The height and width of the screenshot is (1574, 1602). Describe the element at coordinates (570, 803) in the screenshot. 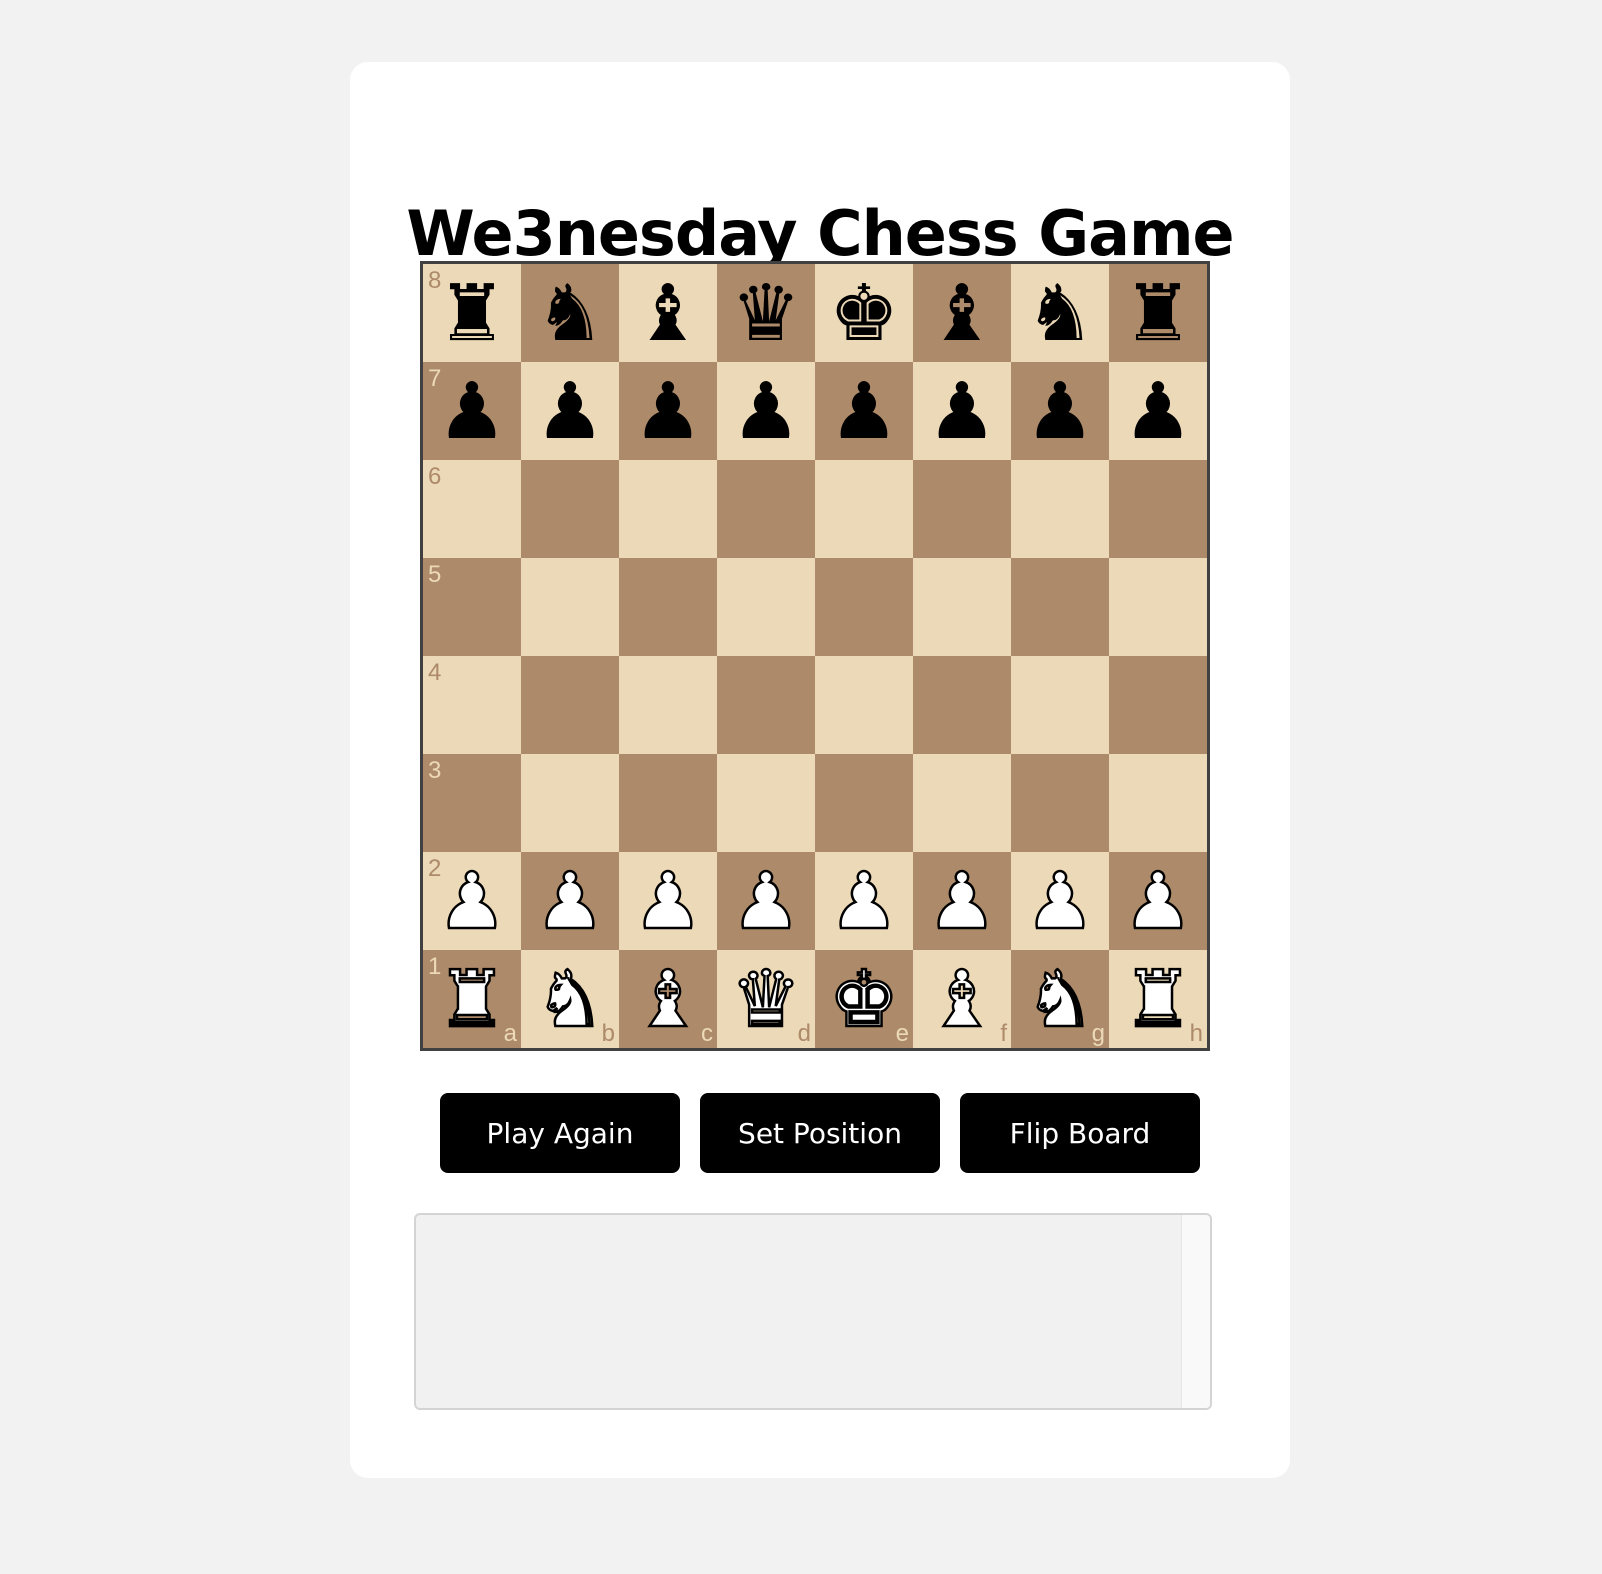

I see `square-b3` at that location.